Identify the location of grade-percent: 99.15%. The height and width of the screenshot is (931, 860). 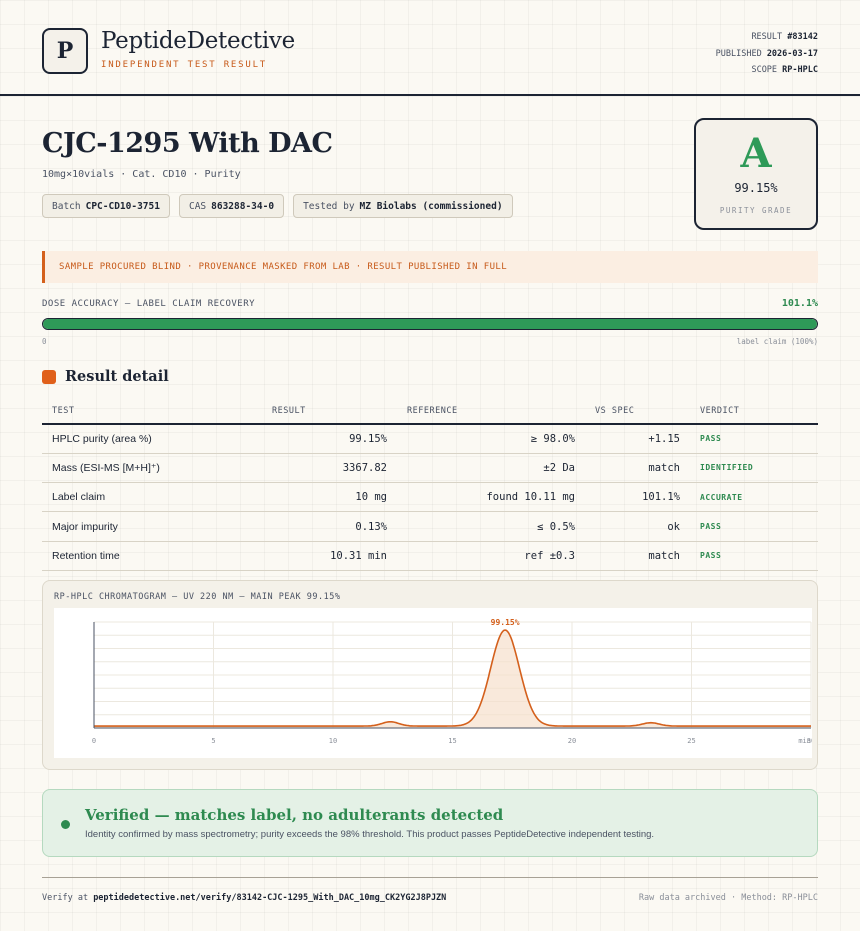
(756, 188).